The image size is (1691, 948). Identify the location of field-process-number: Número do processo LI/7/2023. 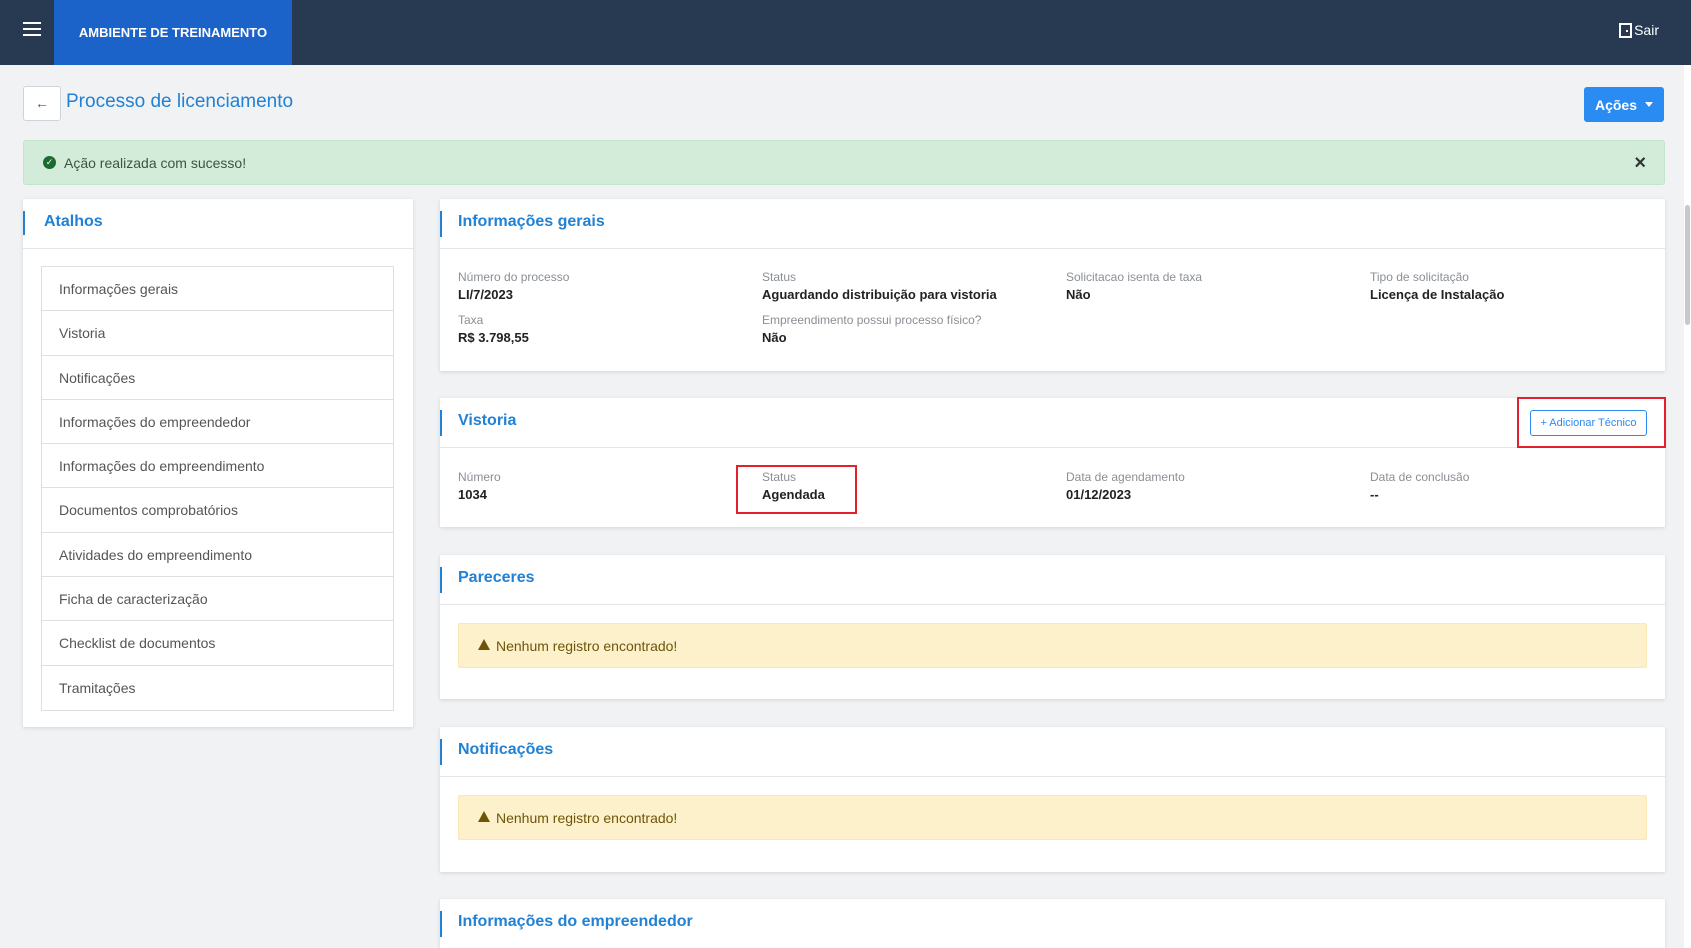
(513, 286).